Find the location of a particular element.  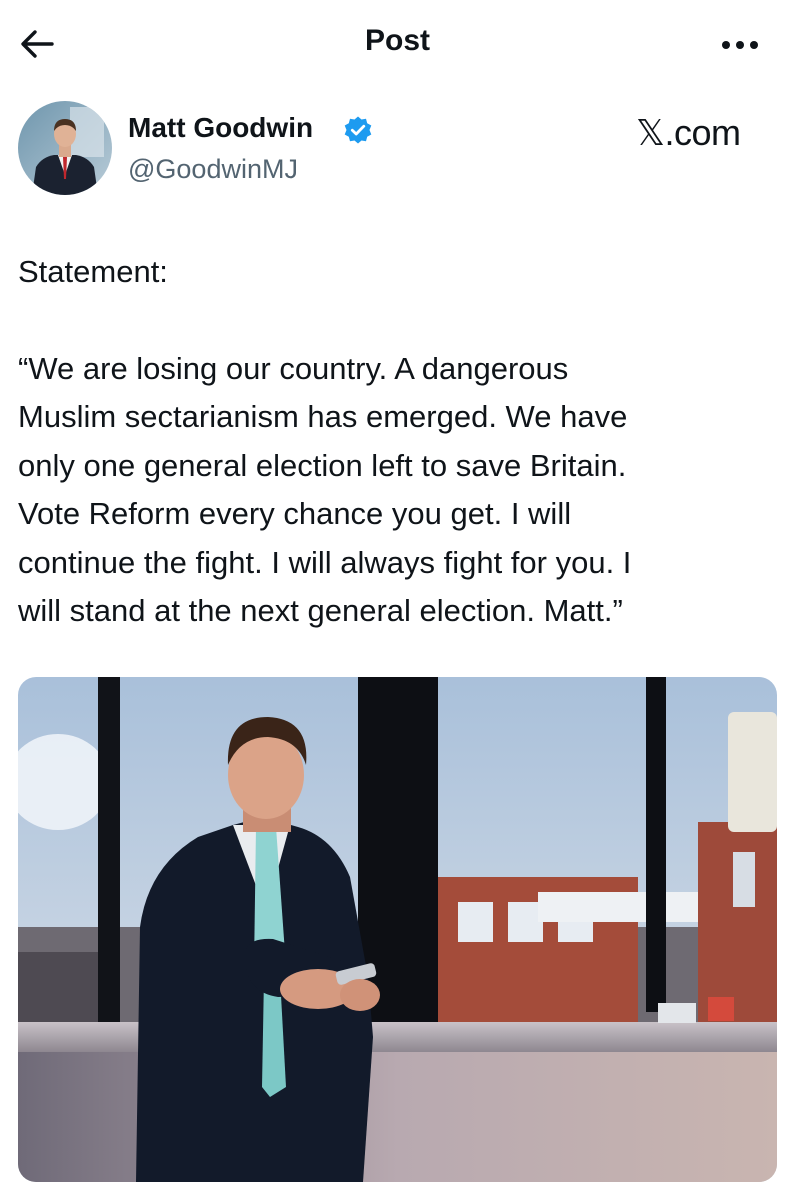

avatar-image is located at coordinates (65, 148).